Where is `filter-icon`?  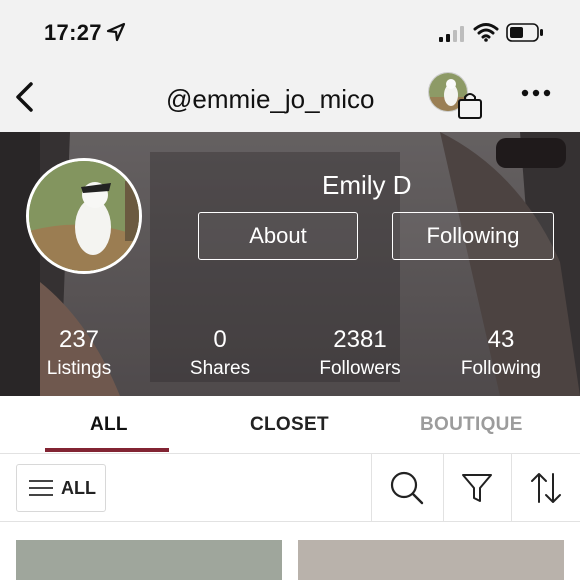 filter-icon is located at coordinates (477, 488).